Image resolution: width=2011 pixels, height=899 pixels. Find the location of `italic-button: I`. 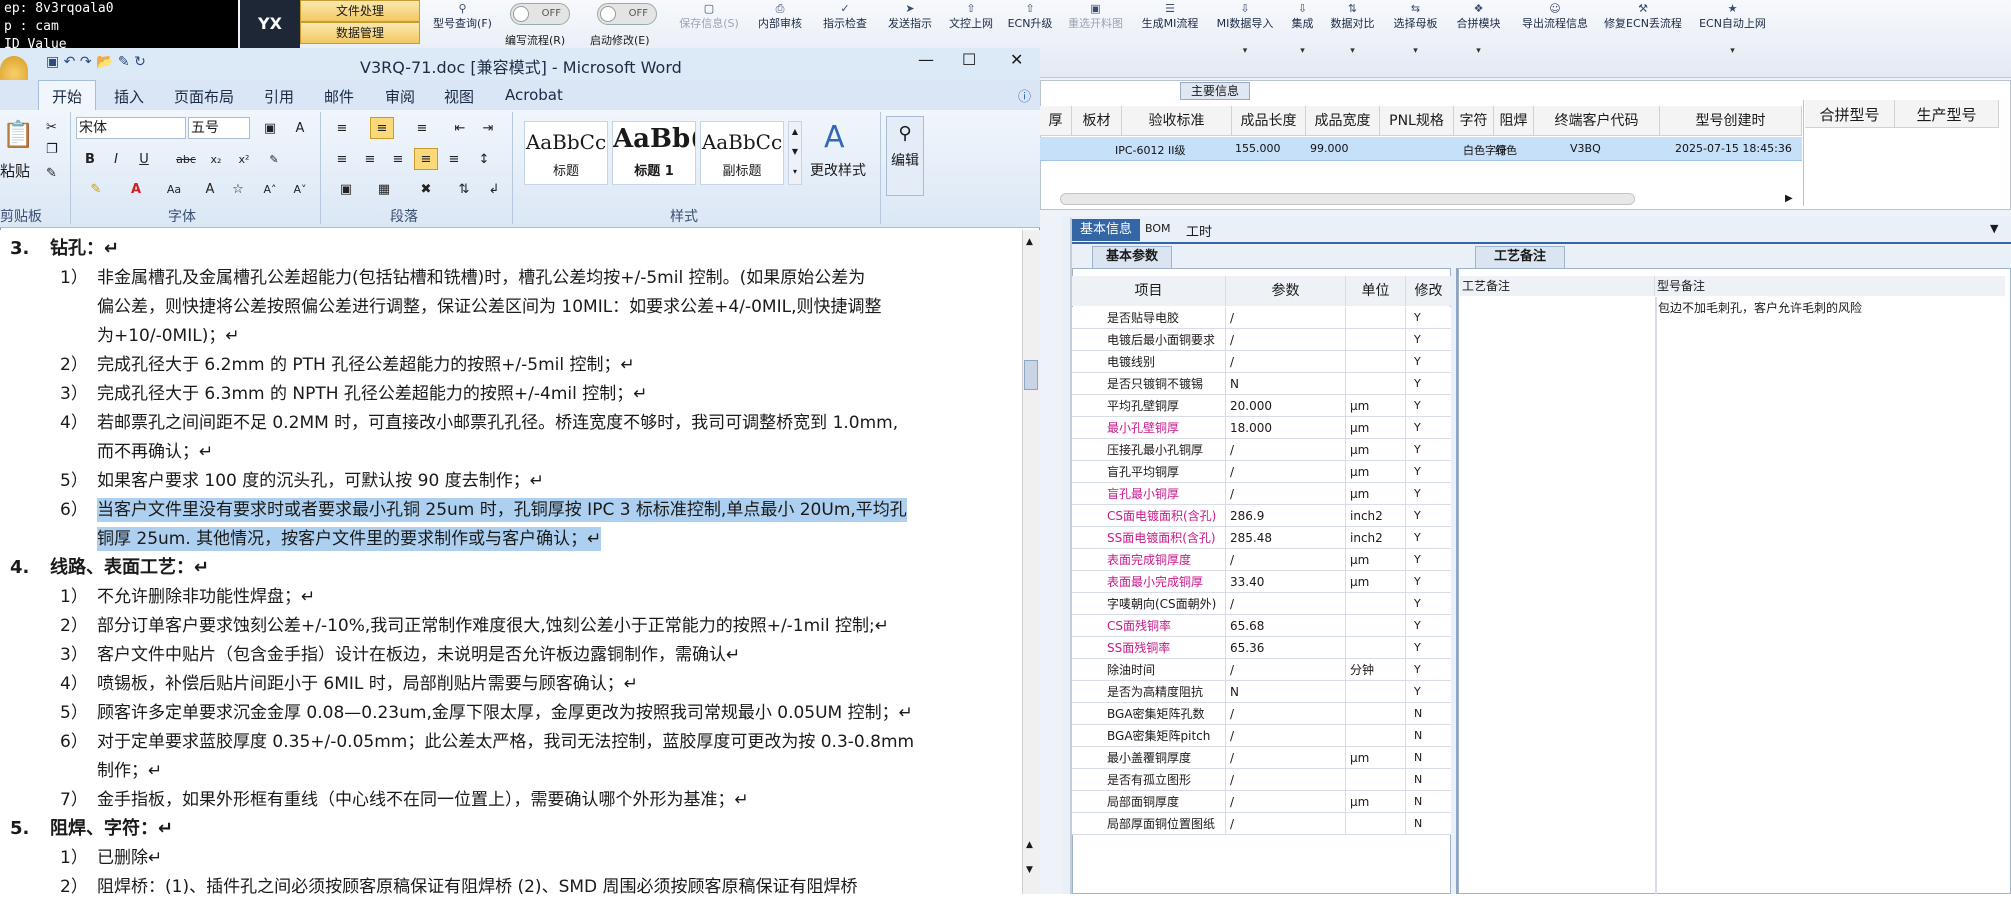

italic-button: I is located at coordinates (116, 159).